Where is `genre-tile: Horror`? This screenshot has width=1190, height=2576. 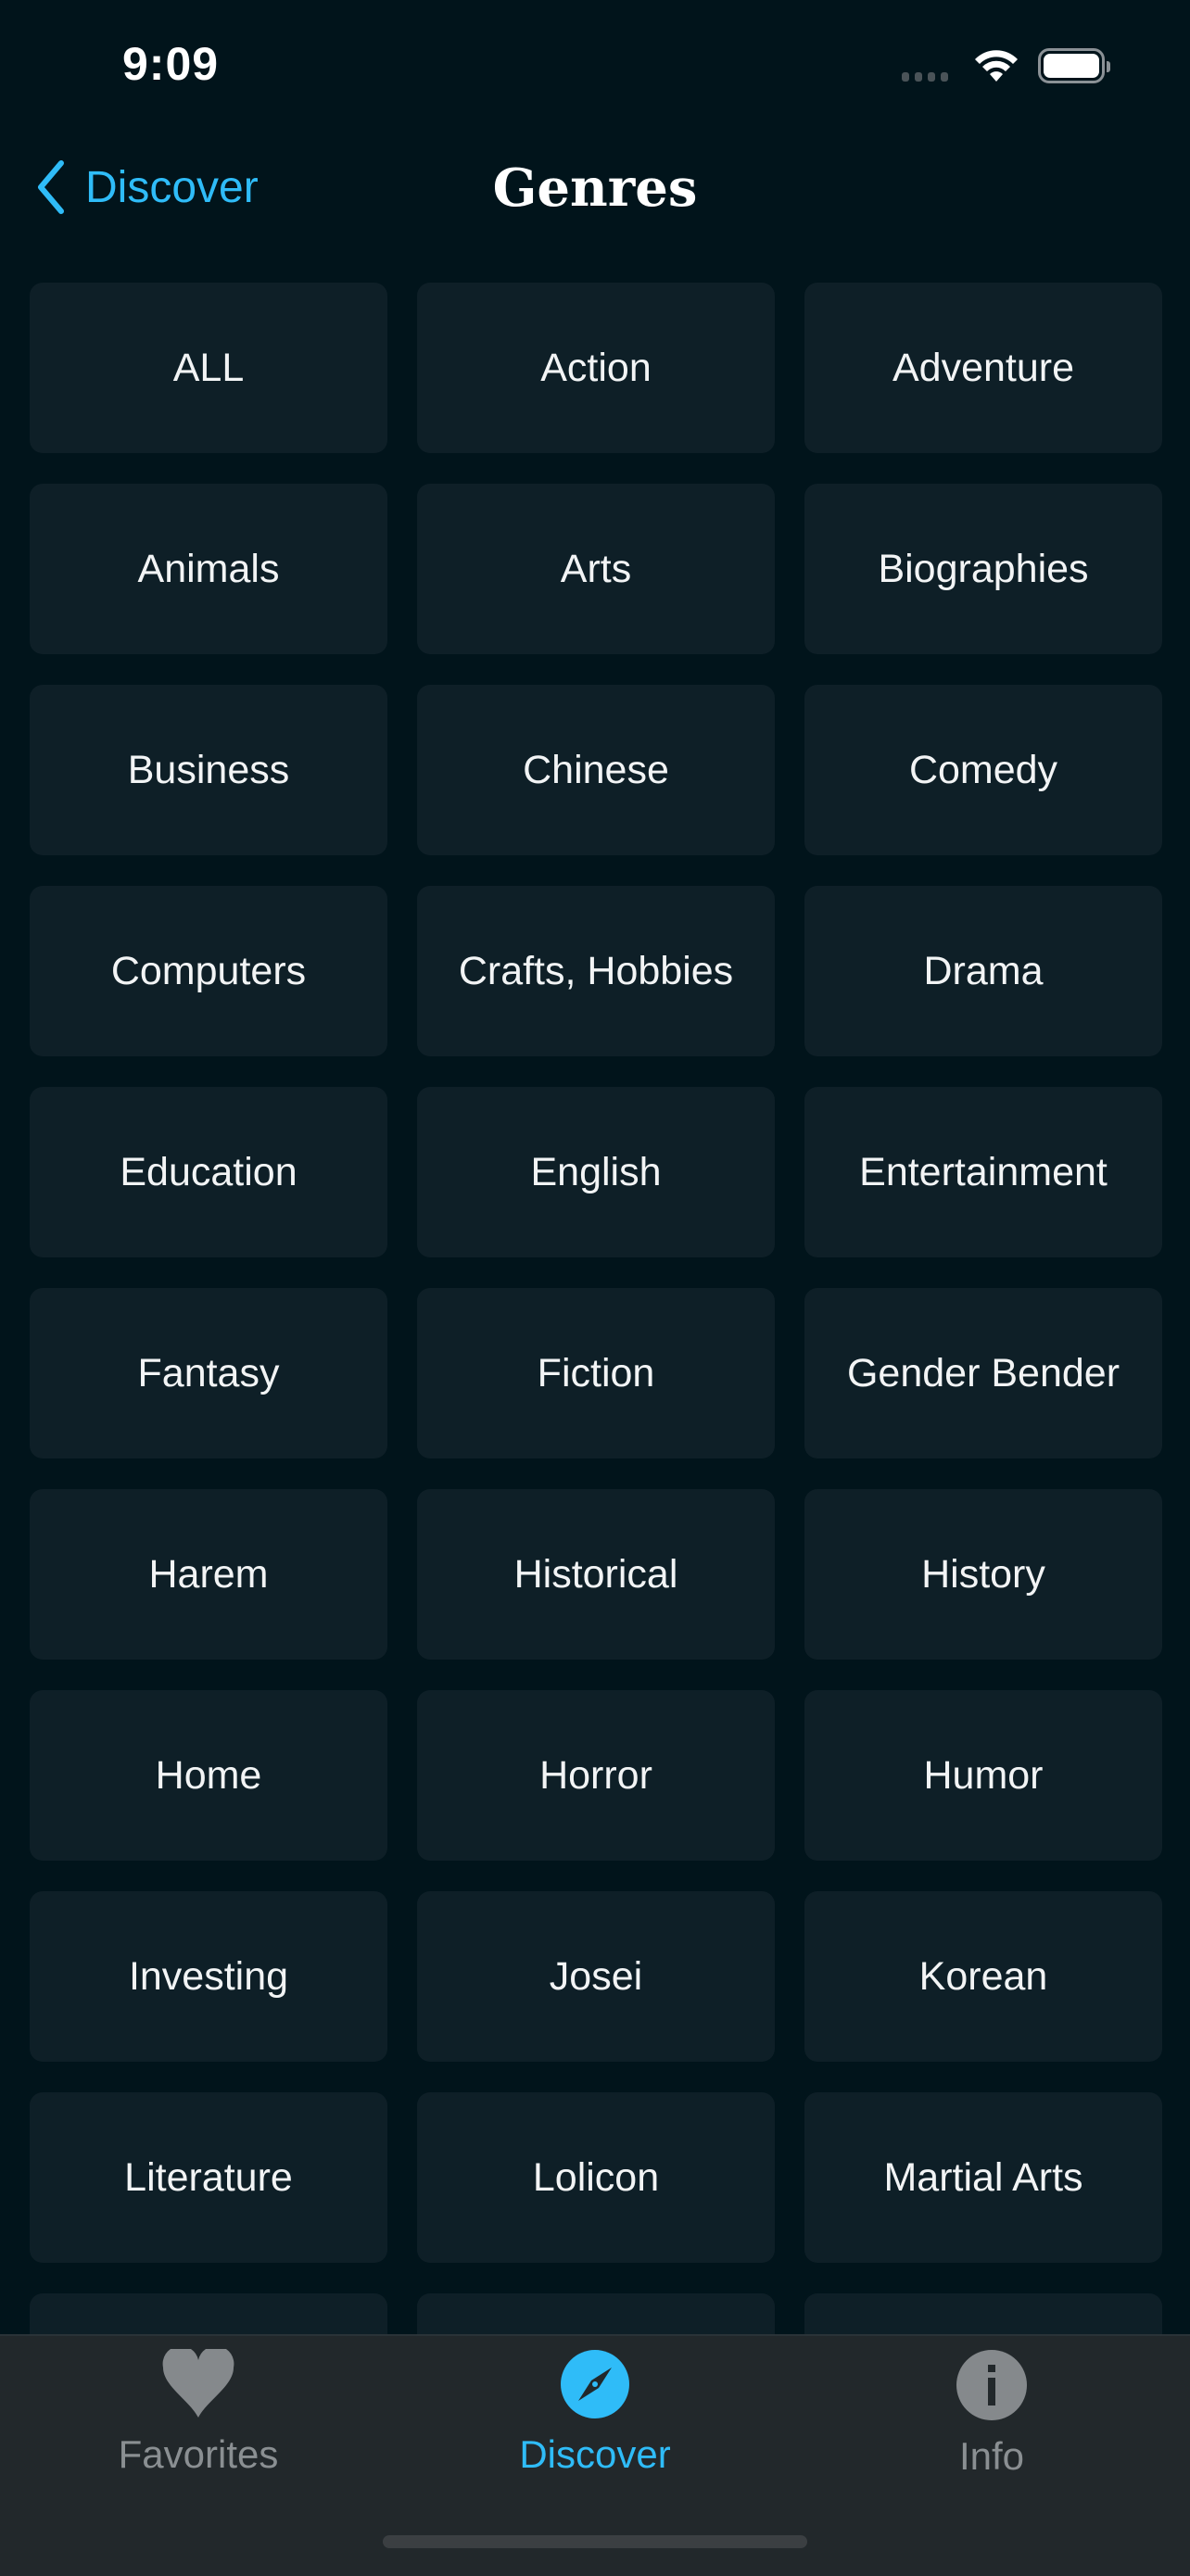 genre-tile: Horror is located at coordinates (596, 1775).